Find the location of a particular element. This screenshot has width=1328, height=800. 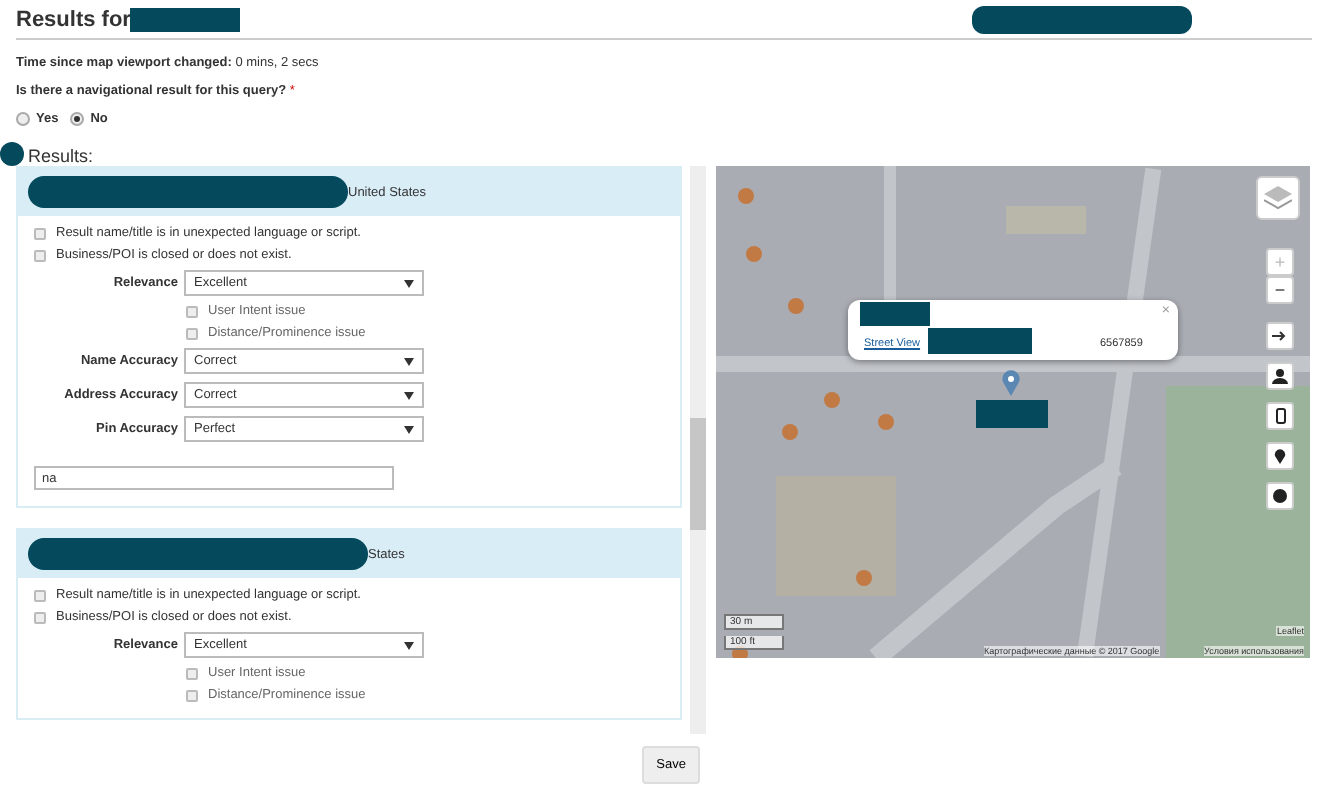

results-heading: Results: is located at coordinates (61, 156).